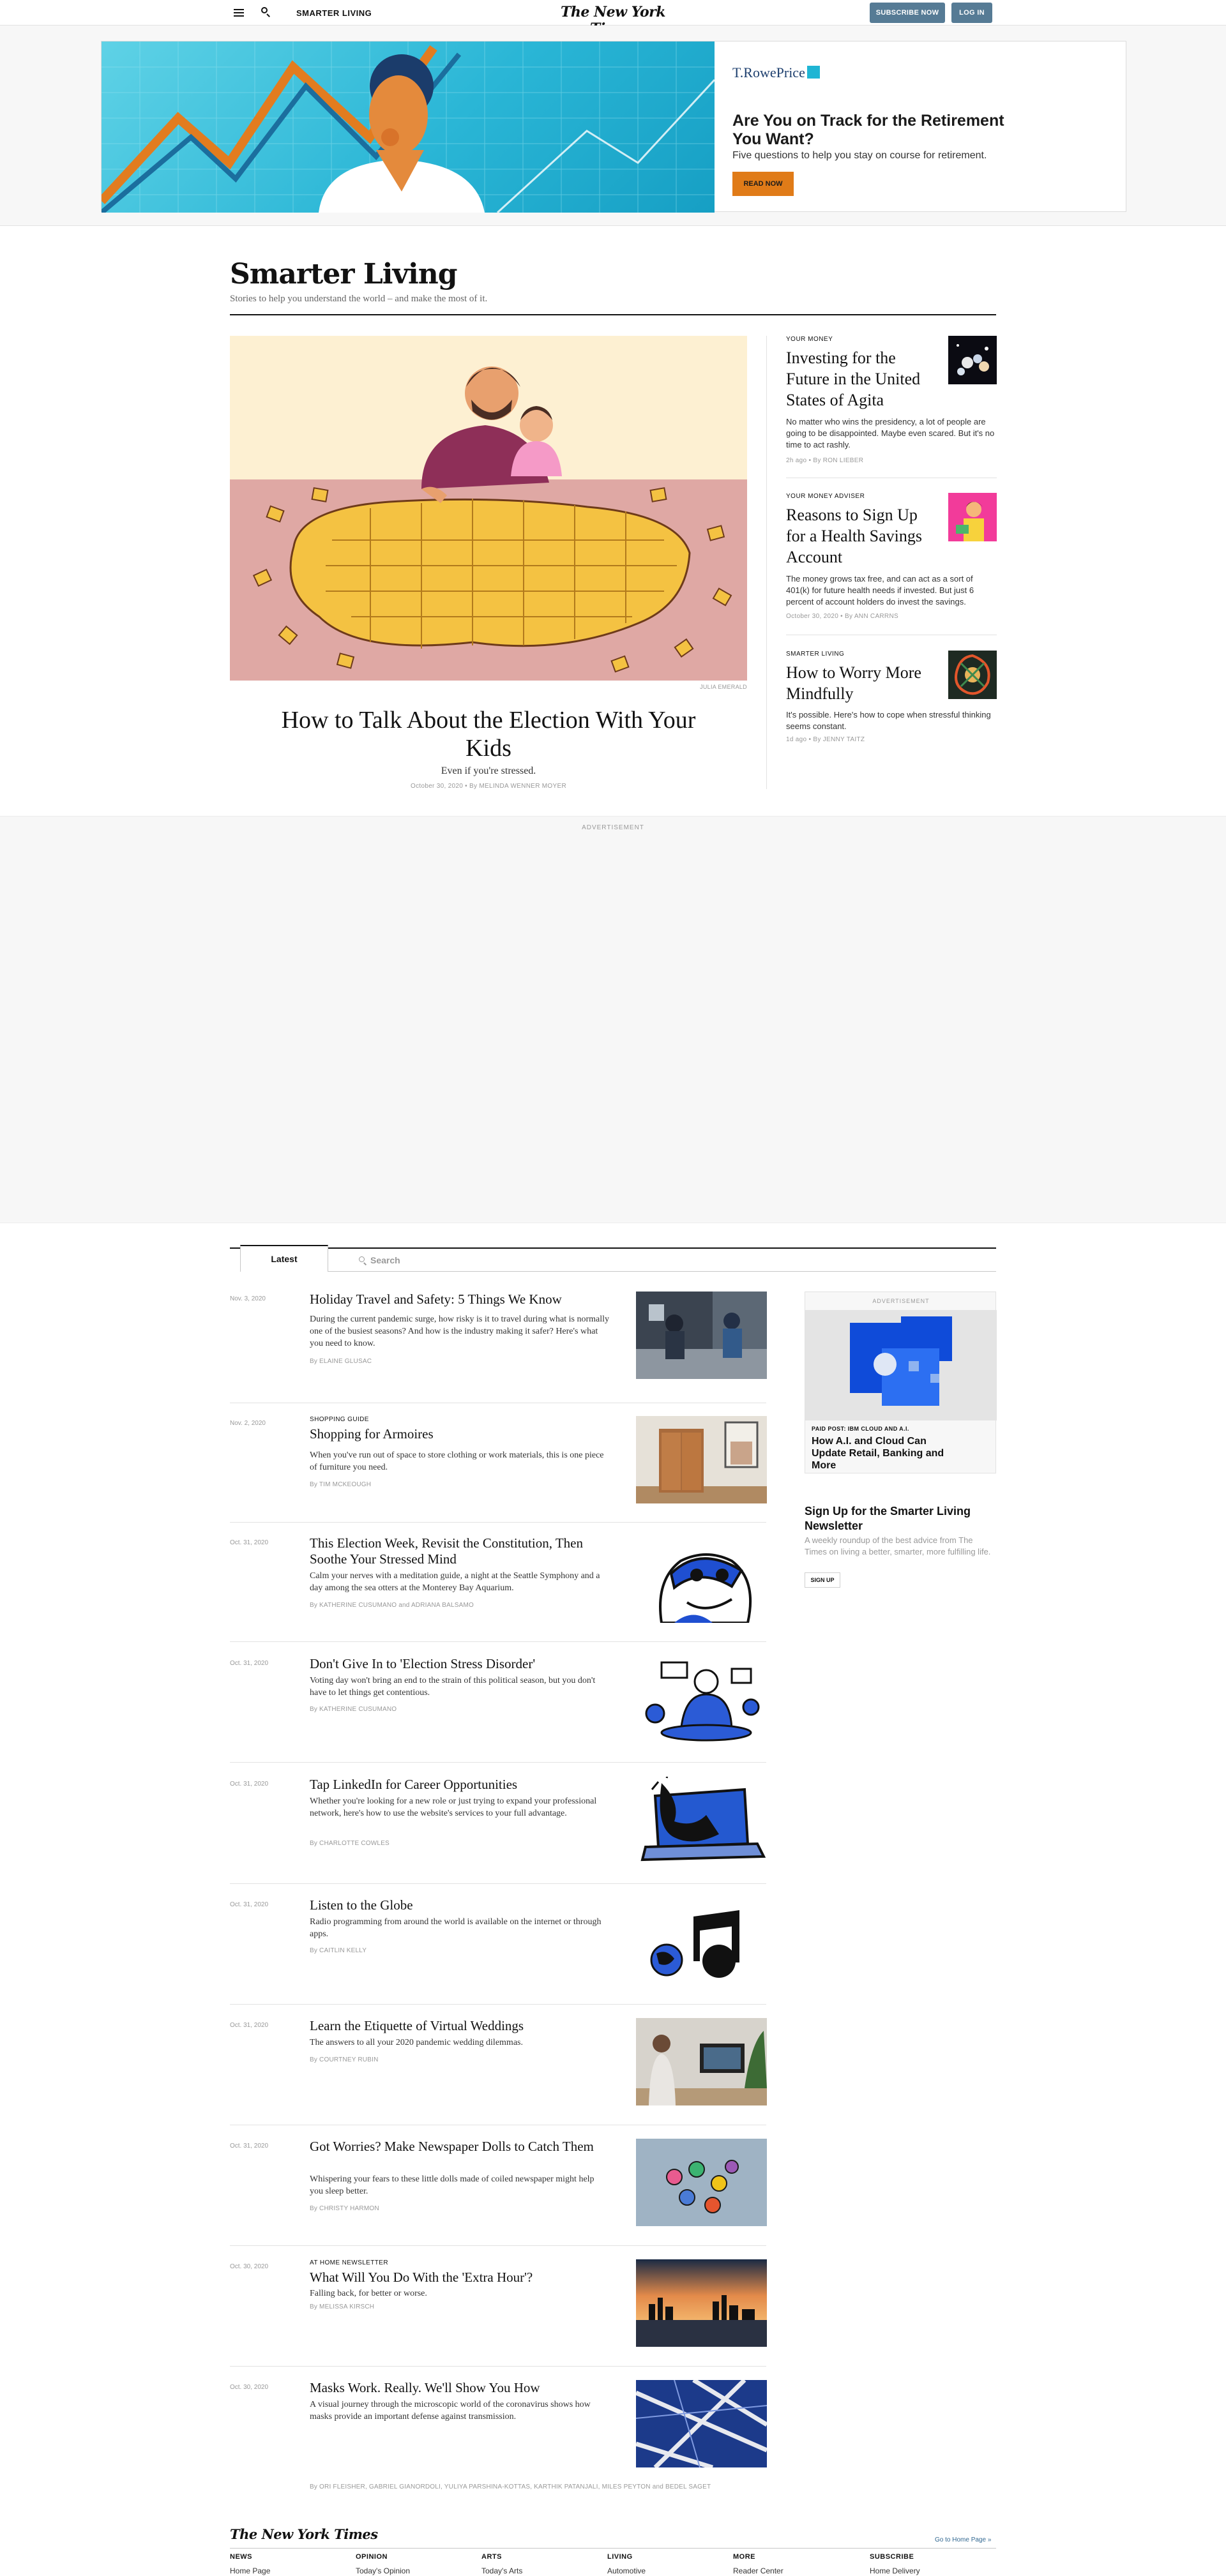 The width and height of the screenshot is (1226, 2576). Describe the element at coordinates (658, 1260) in the screenshot. I see `search-input` at that location.